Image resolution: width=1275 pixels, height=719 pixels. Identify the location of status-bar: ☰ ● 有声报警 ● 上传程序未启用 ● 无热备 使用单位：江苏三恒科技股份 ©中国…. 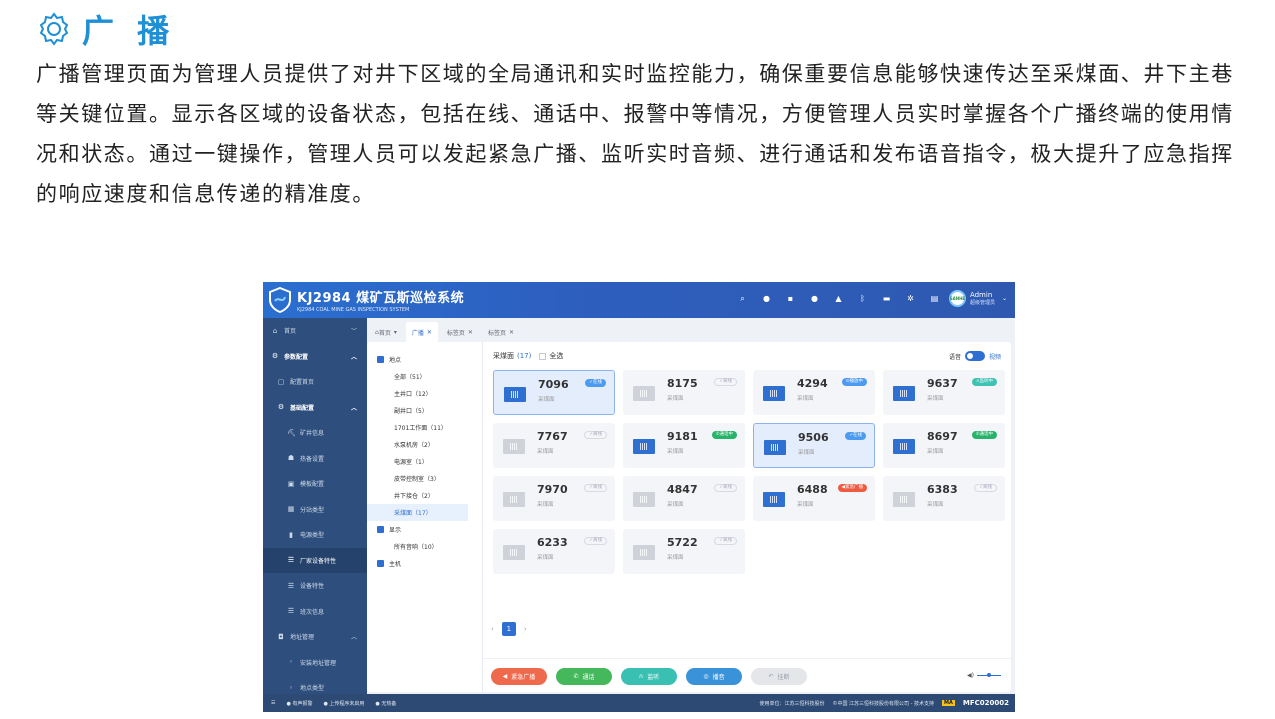
(639, 703).